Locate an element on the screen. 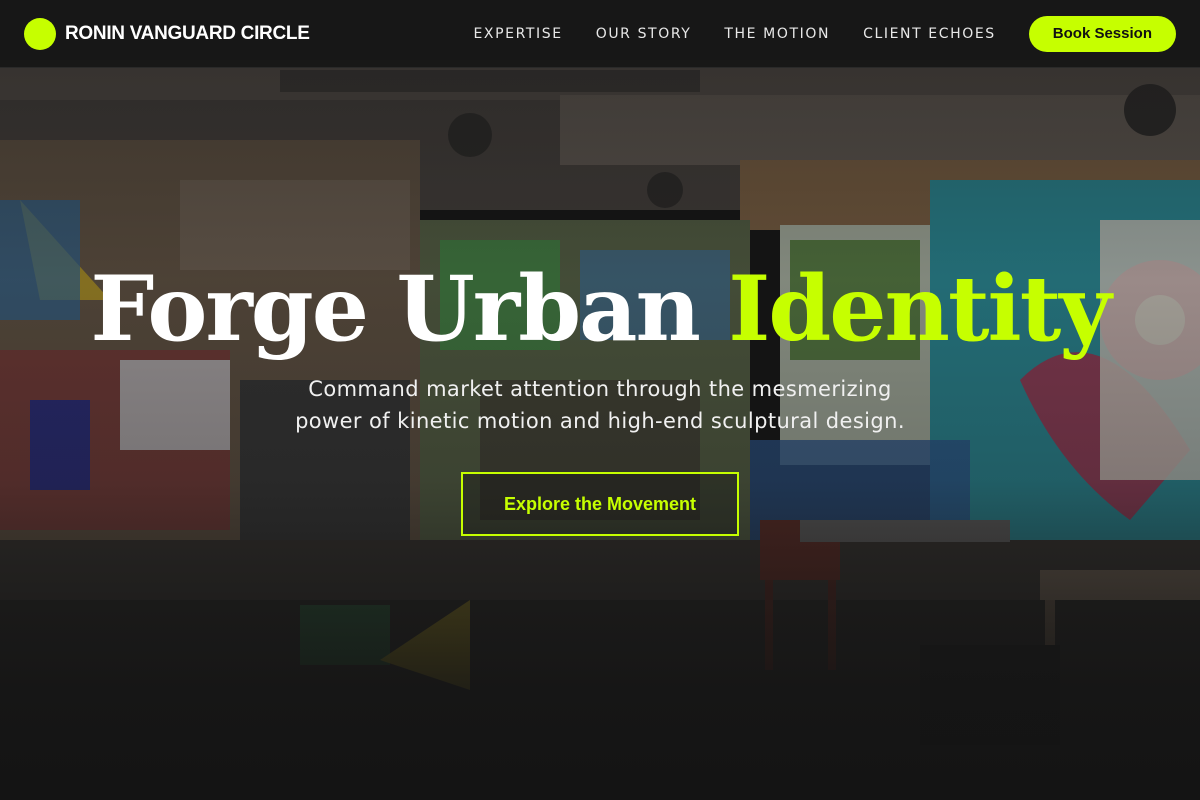 This screenshot has height=800, width=1200. hero-title-accent: Identity is located at coordinates (919, 309).